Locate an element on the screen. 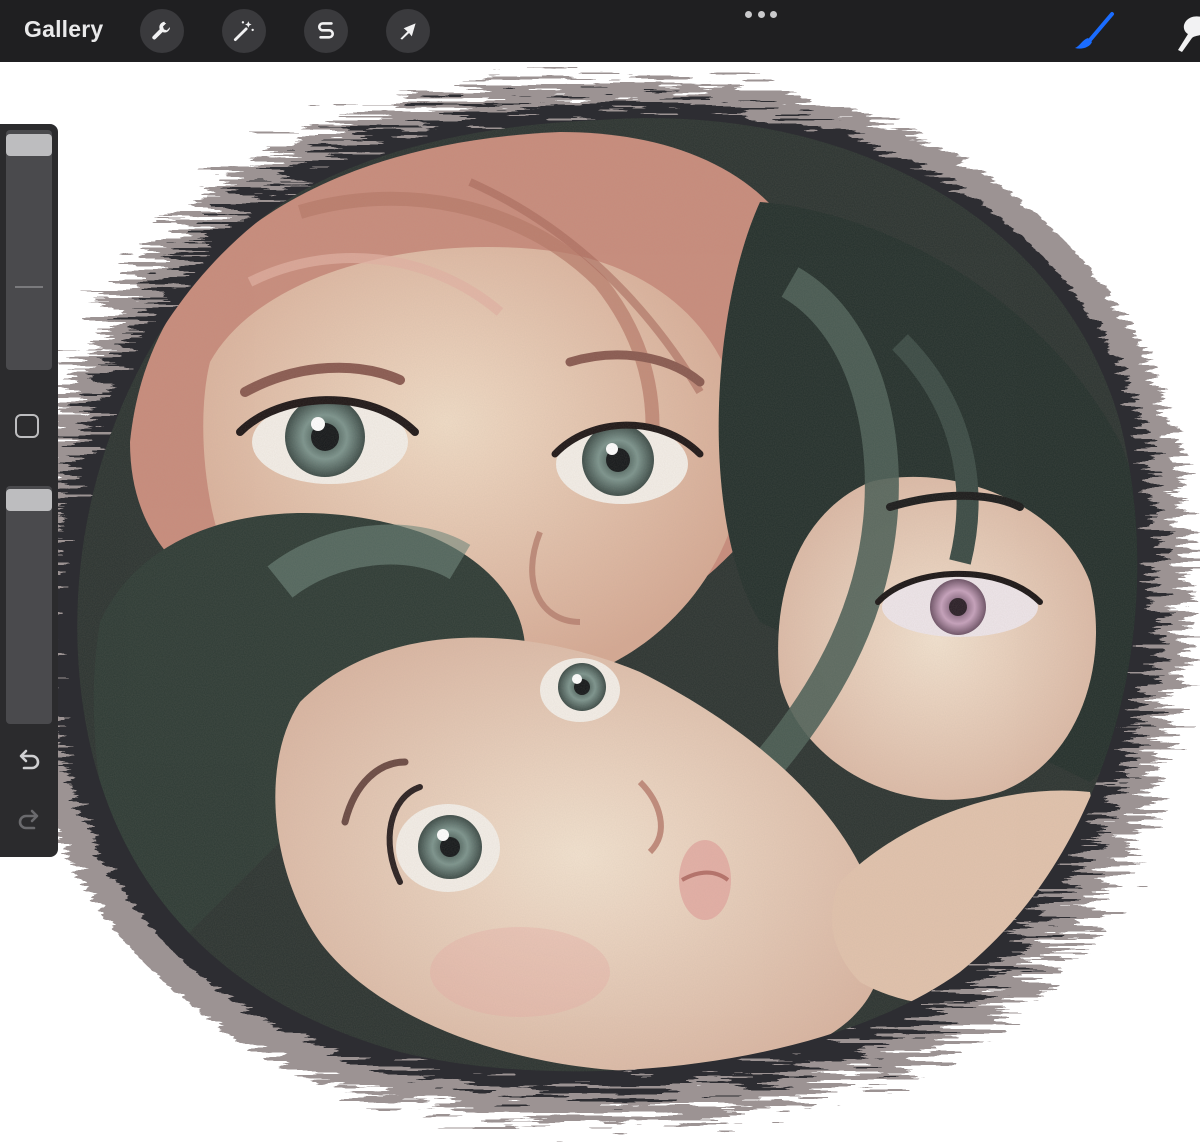 The height and width of the screenshot is (1142, 1200). square-modifier-icon is located at coordinates (27, 426).